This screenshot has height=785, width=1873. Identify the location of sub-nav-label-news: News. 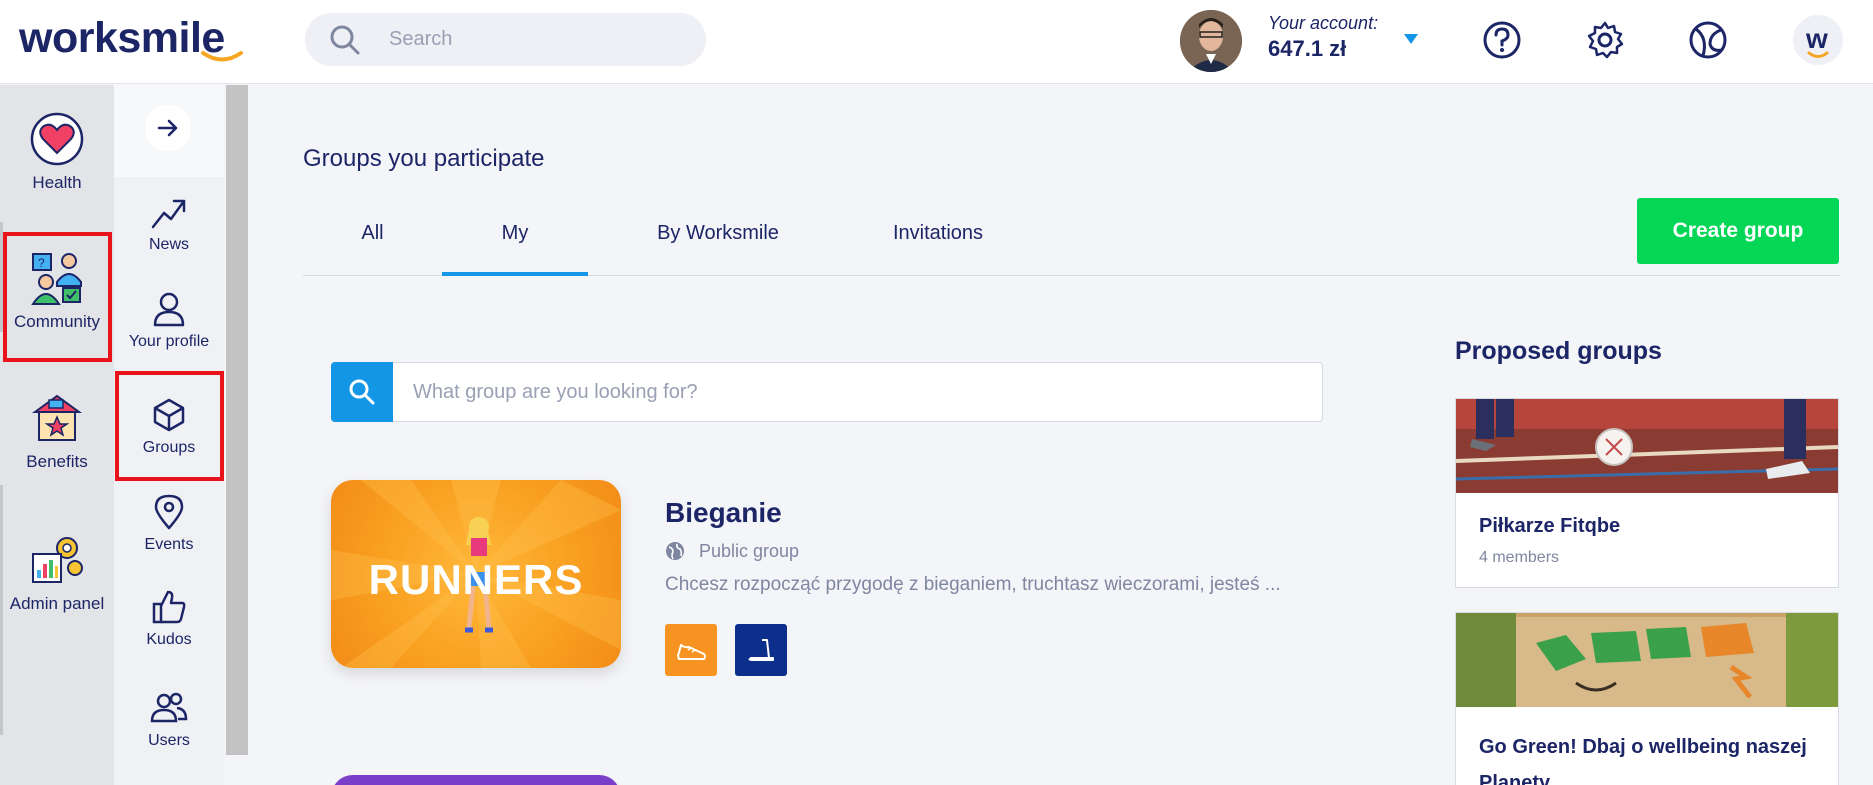
(168, 244).